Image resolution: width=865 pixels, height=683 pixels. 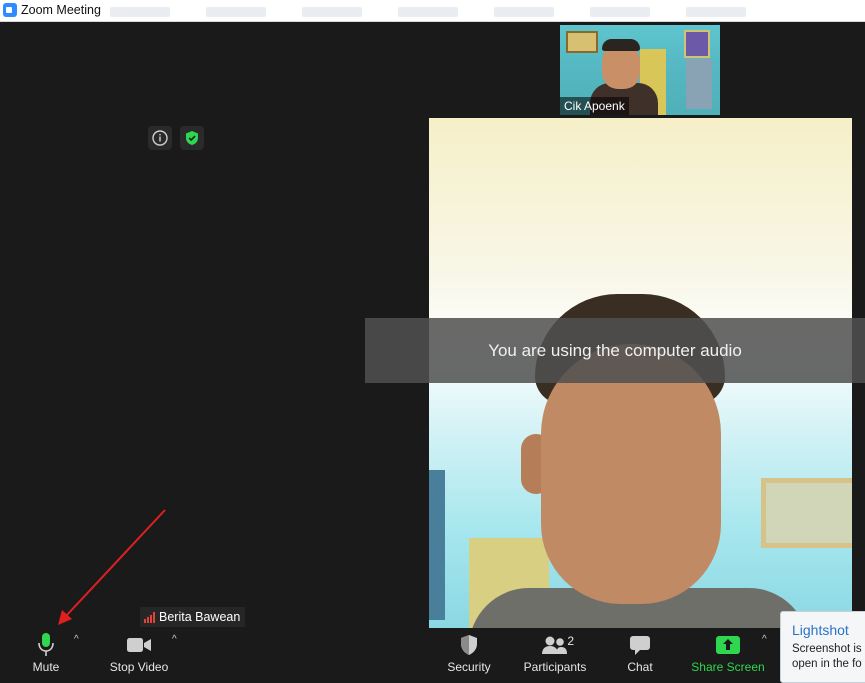 What do you see at coordinates (555, 667) in the screenshot?
I see `participants-label: Participants` at bounding box center [555, 667].